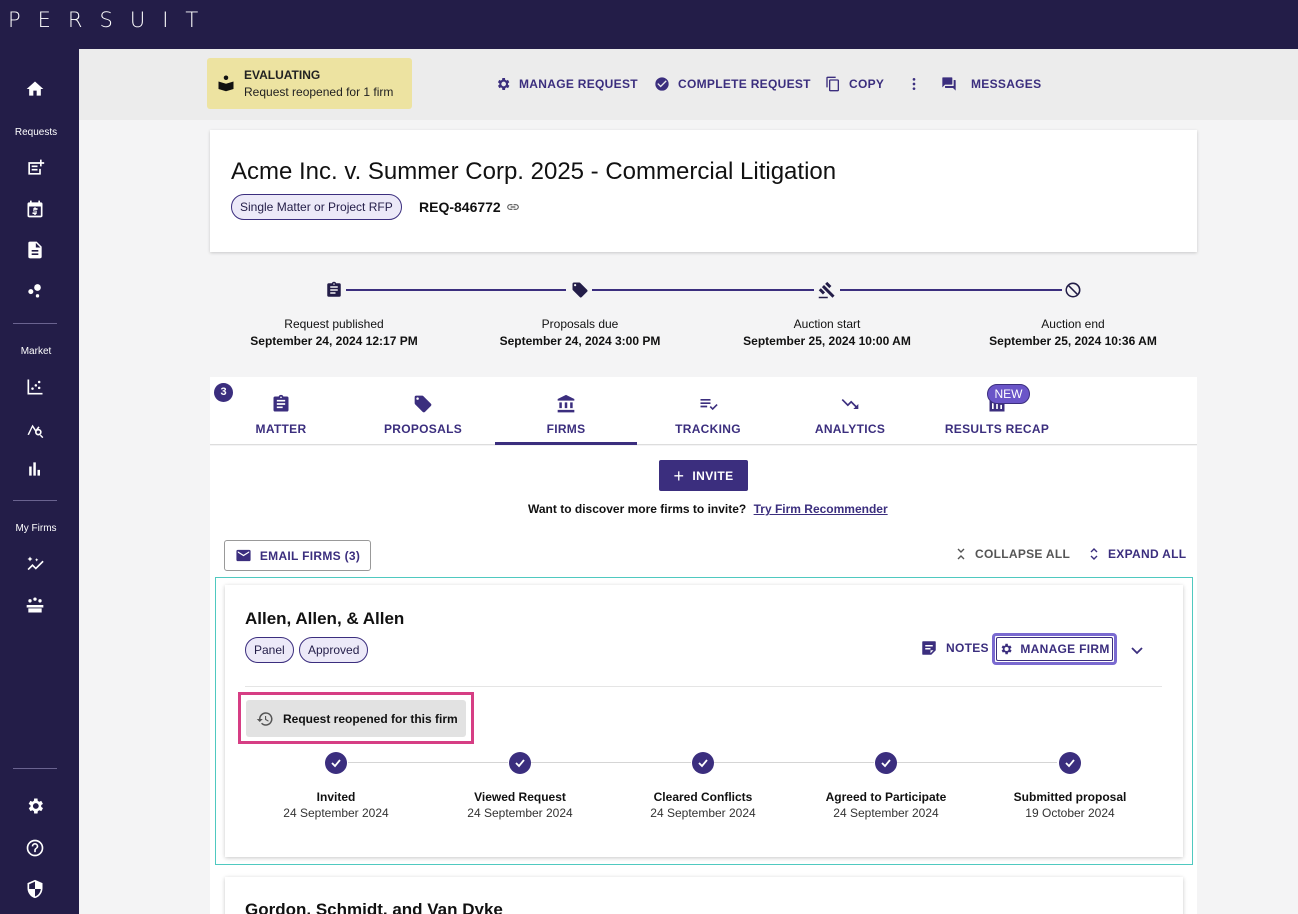  What do you see at coordinates (334, 650) in the screenshot?
I see `firm-chip-approved: Approved` at bounding box center [334, 650].